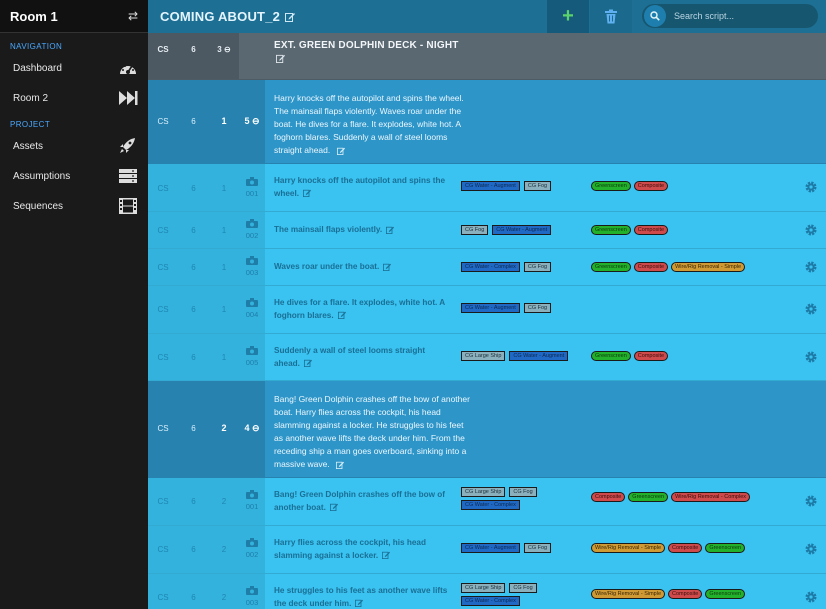  I want to click on add-button: +, so click(568, 16).